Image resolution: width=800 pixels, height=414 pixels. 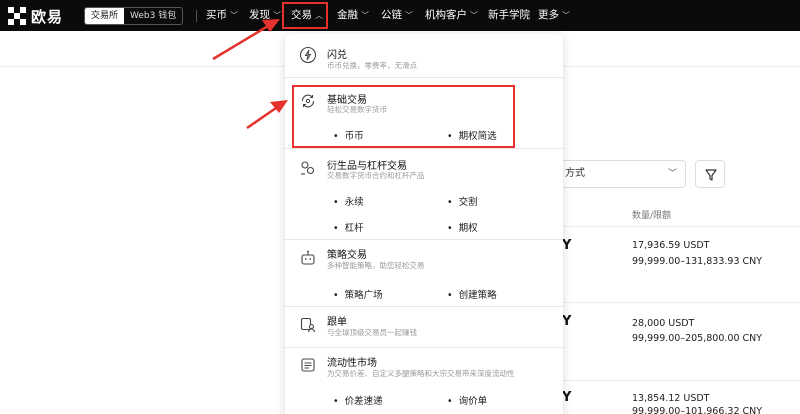 What do you see at coordinates (261, 118) in the screenshot?
I see `arrow-to-basic-trade` at bounding box center [261, 118].